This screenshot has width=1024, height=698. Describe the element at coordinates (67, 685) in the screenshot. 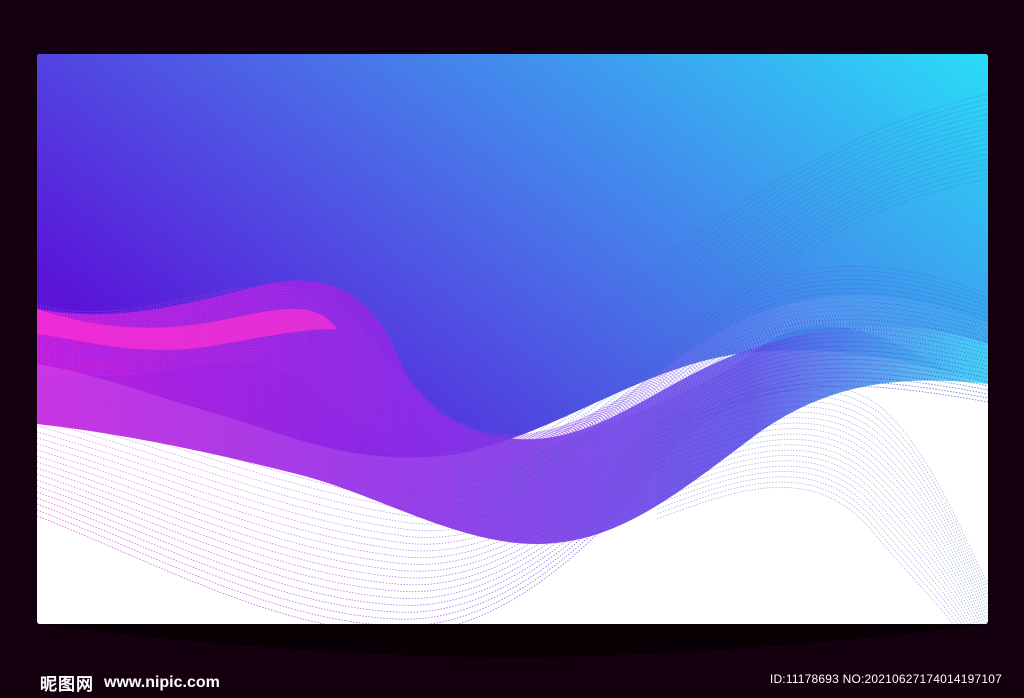

I see `watermark-brand: 昵图网` at that location.